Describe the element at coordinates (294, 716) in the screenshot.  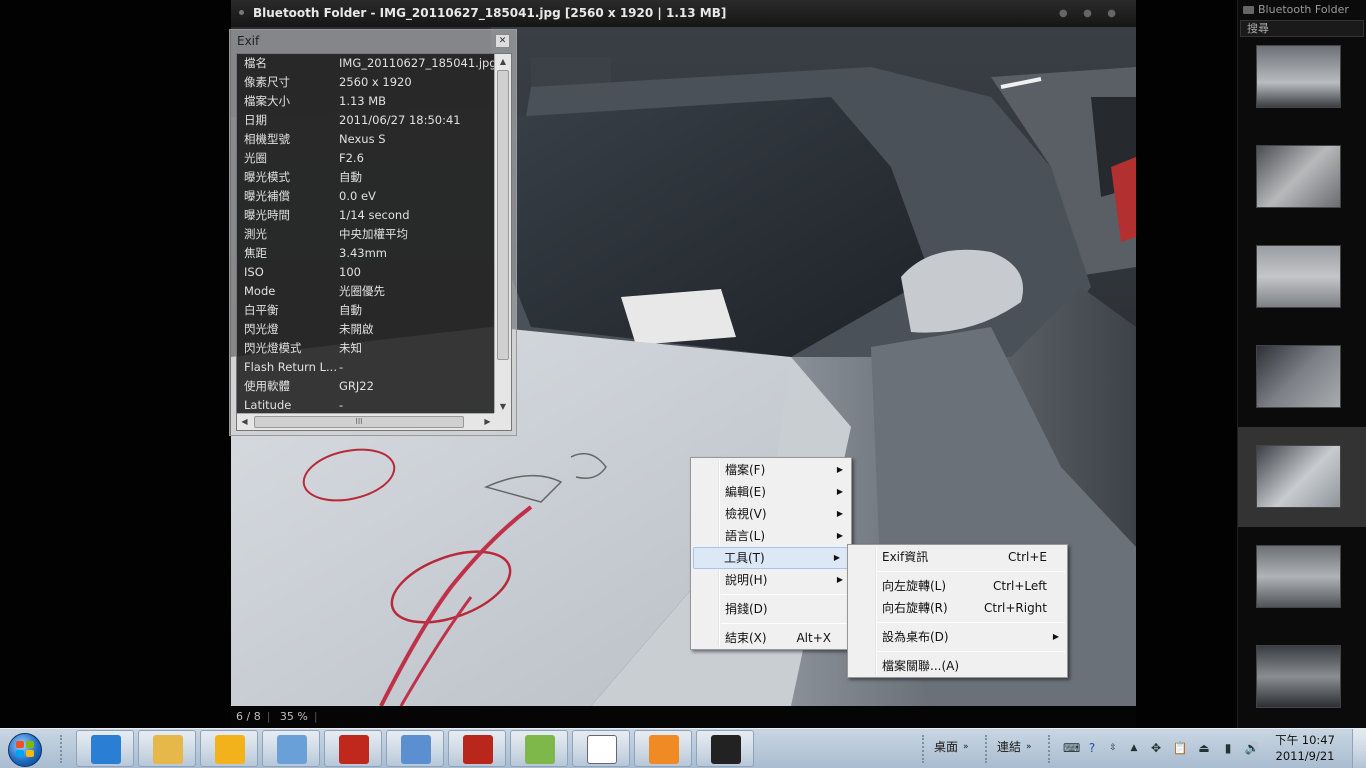
I see `zoom-level: 35 %` at that location.